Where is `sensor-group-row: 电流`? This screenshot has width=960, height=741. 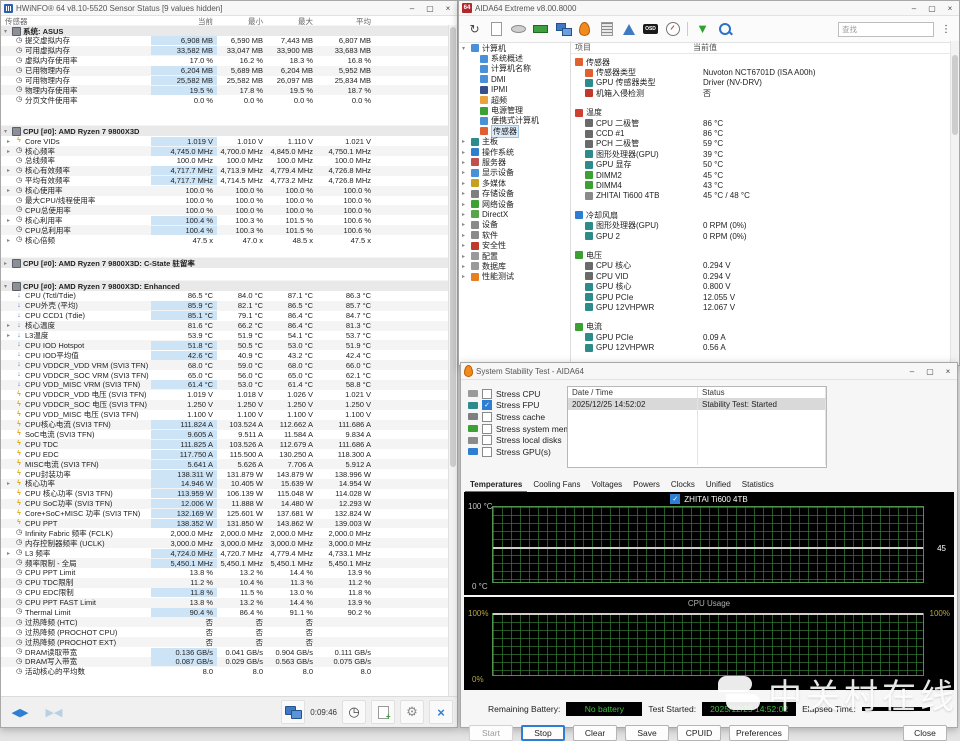
sensor-group-row: 电流 is located at coordinates (765, 327).